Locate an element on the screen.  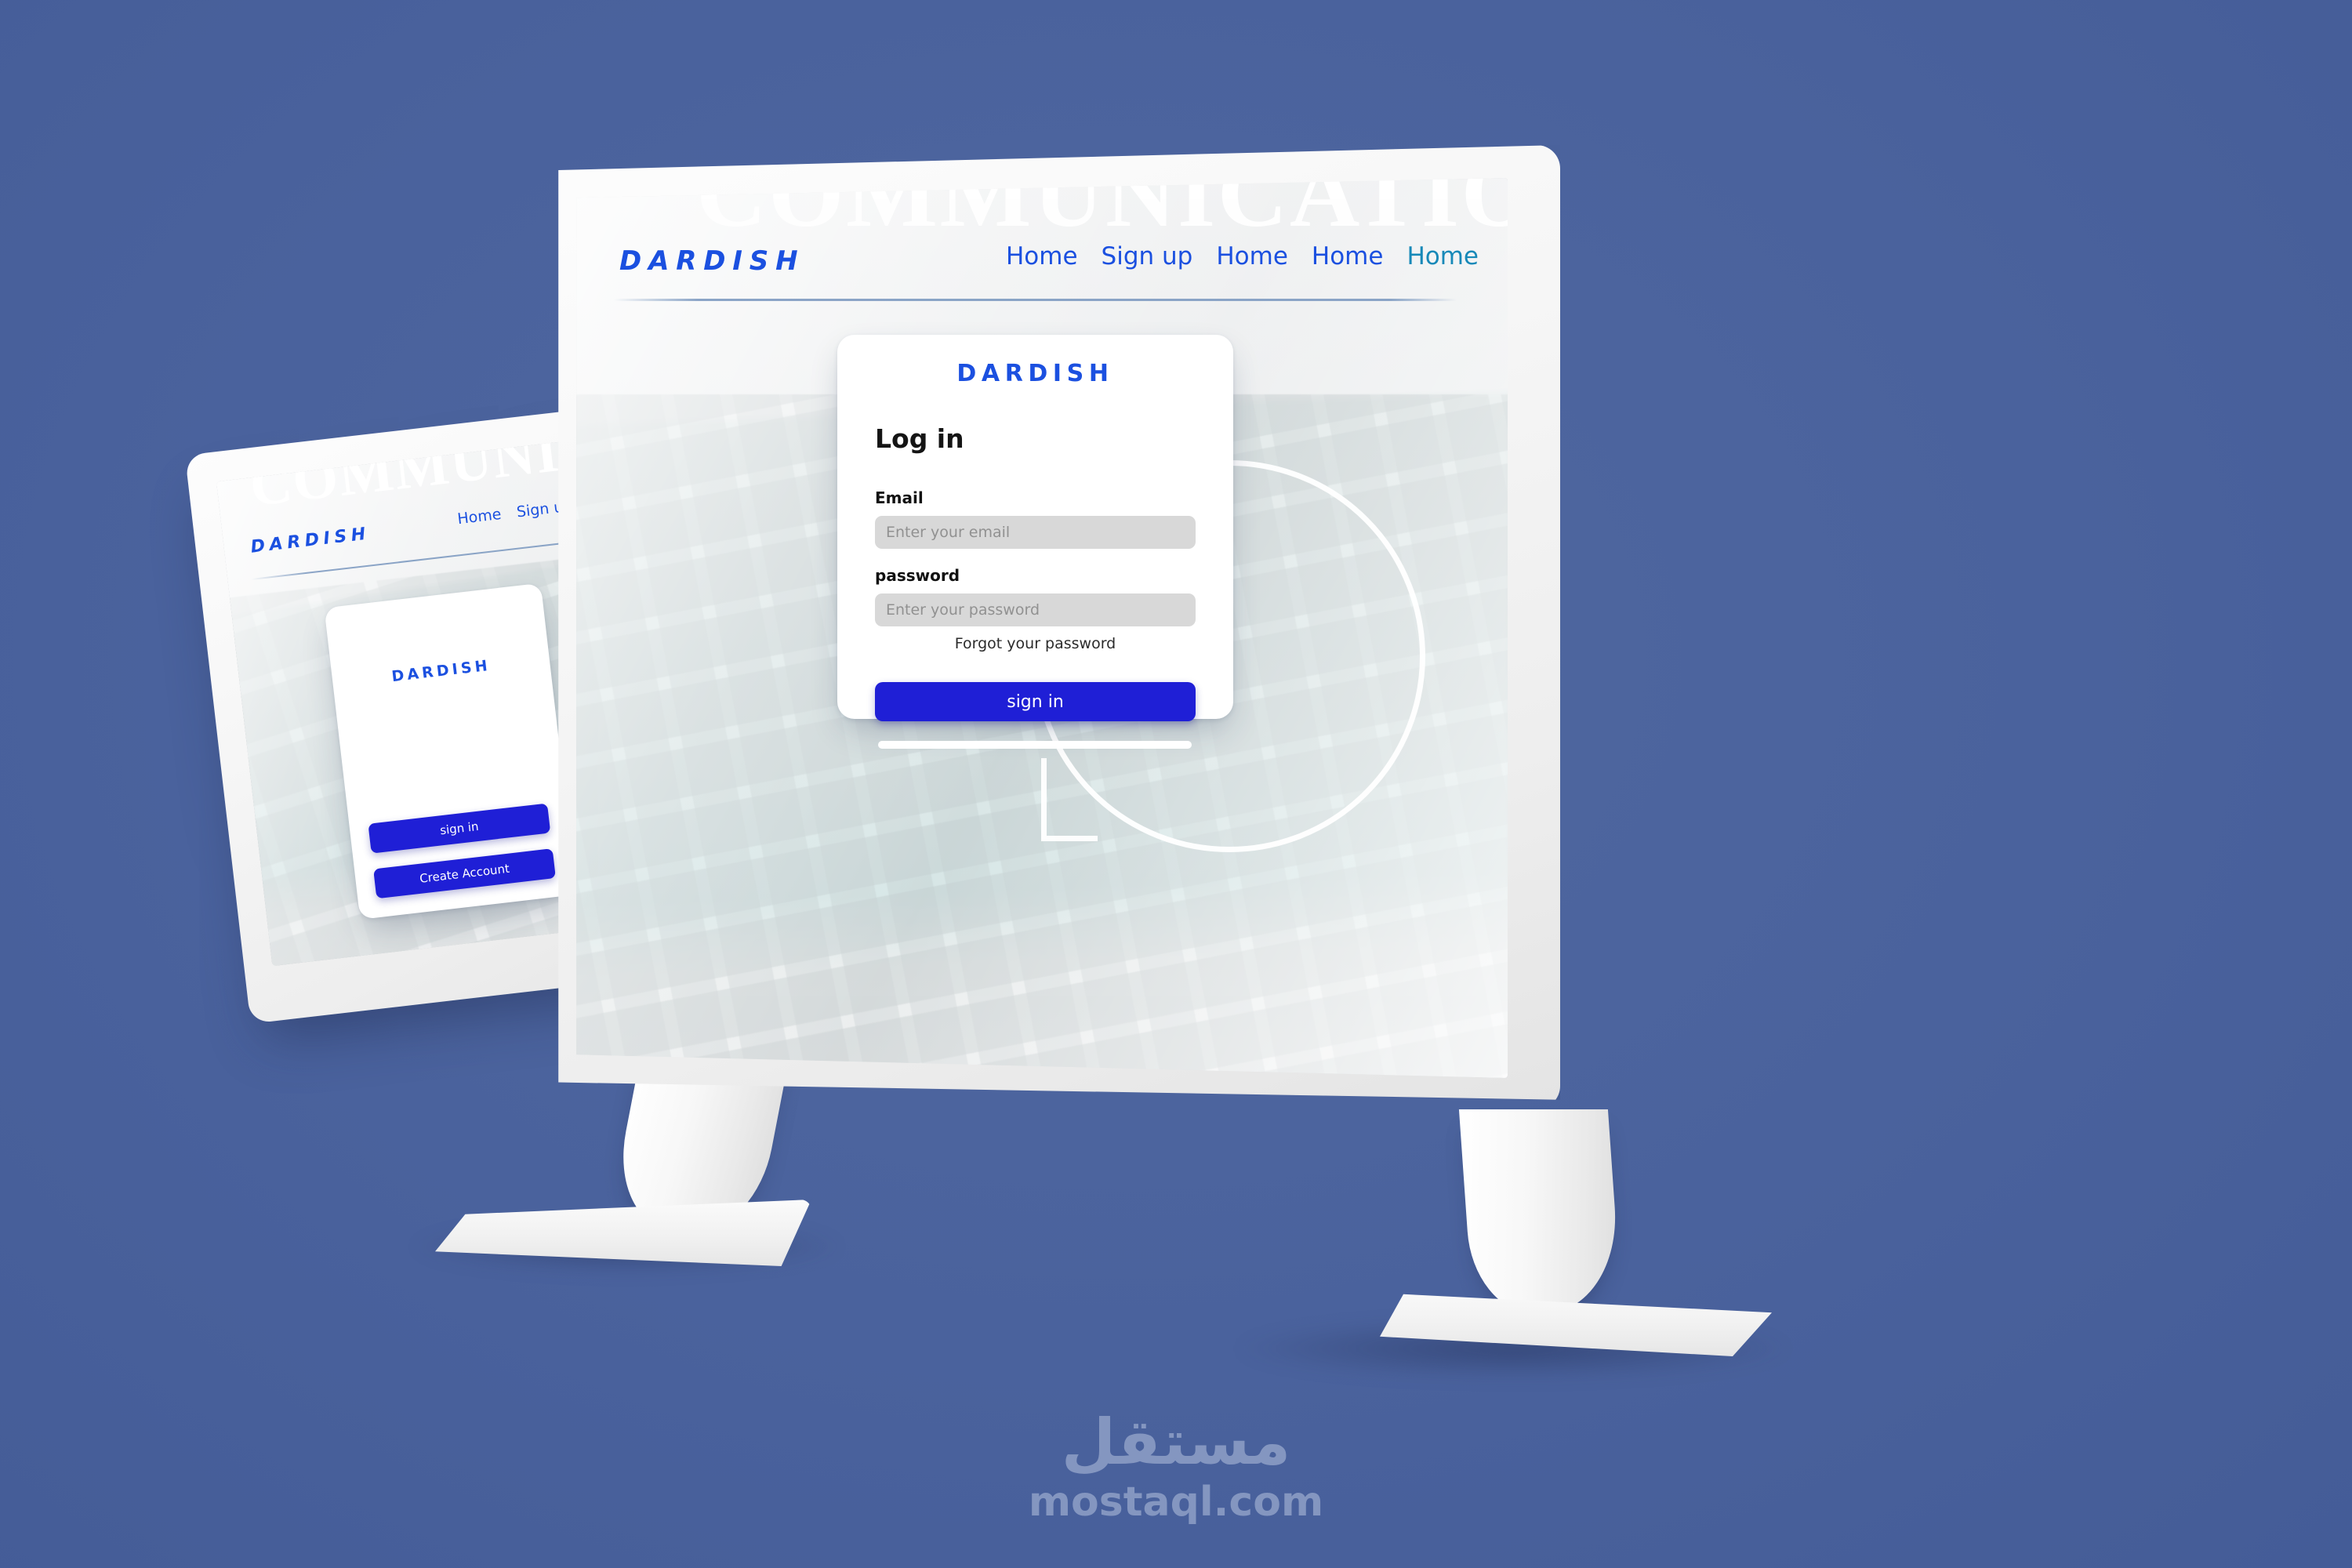
card-underbar is located at coordinates (1035, 745).